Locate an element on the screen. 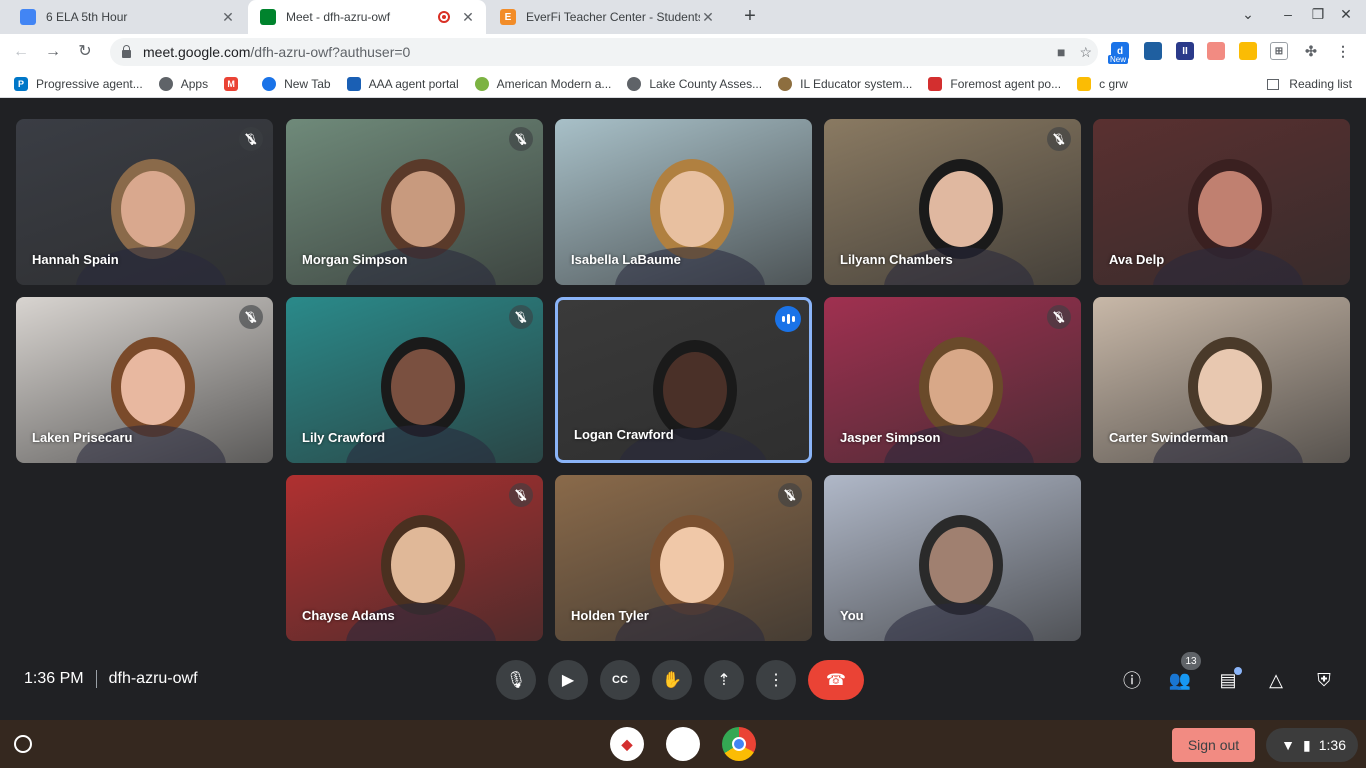 This screenshot has width=1366, height=768. tab-title: Meet - dfh-azru-owf is located at coordinates (338, 17).